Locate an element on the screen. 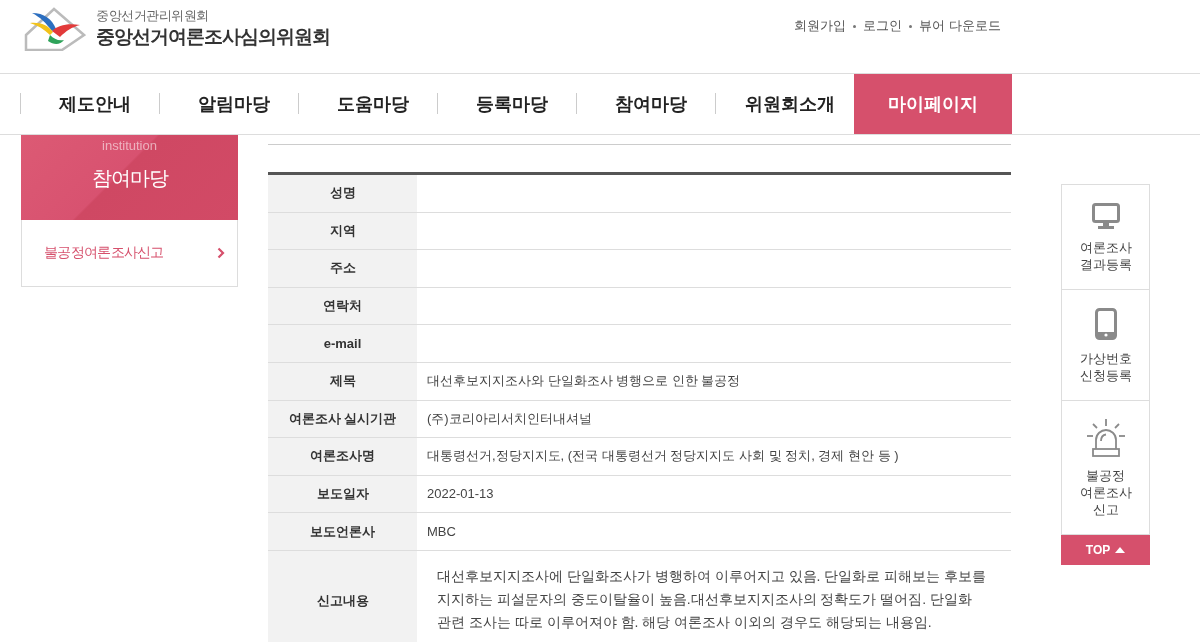  field-value: (주)코리아리서치인터내셔널 is located at coordinates (509, 418).